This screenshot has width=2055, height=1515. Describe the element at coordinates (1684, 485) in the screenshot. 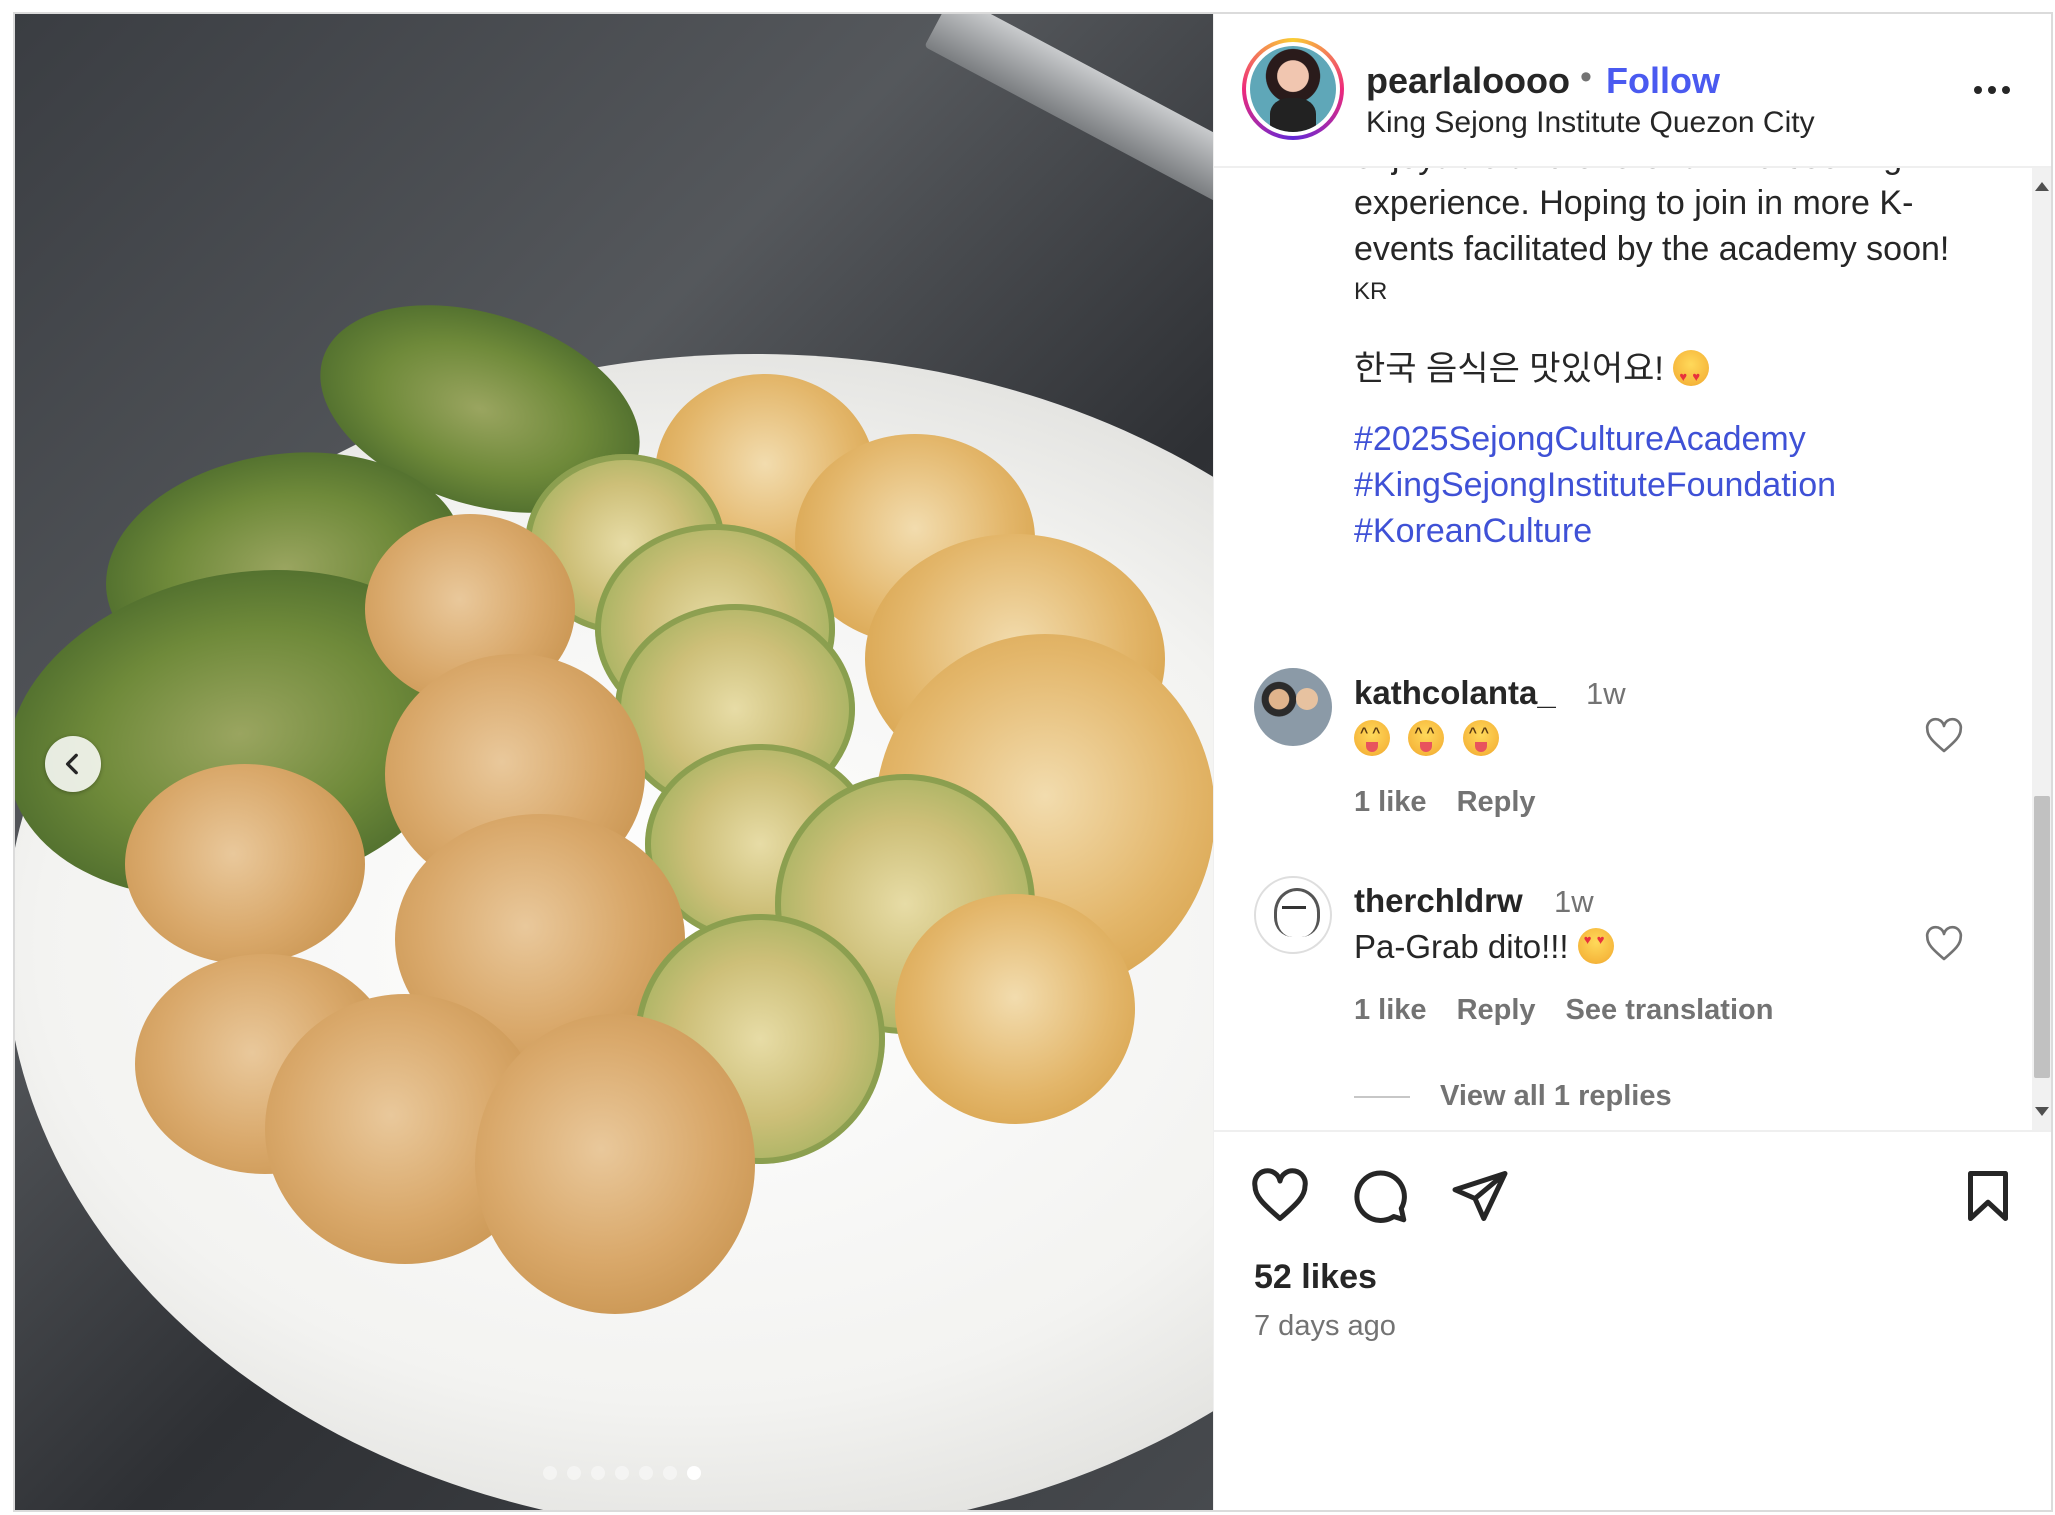

I see `hashtag-link: #KingSejongInstituteFoundation` at that location.